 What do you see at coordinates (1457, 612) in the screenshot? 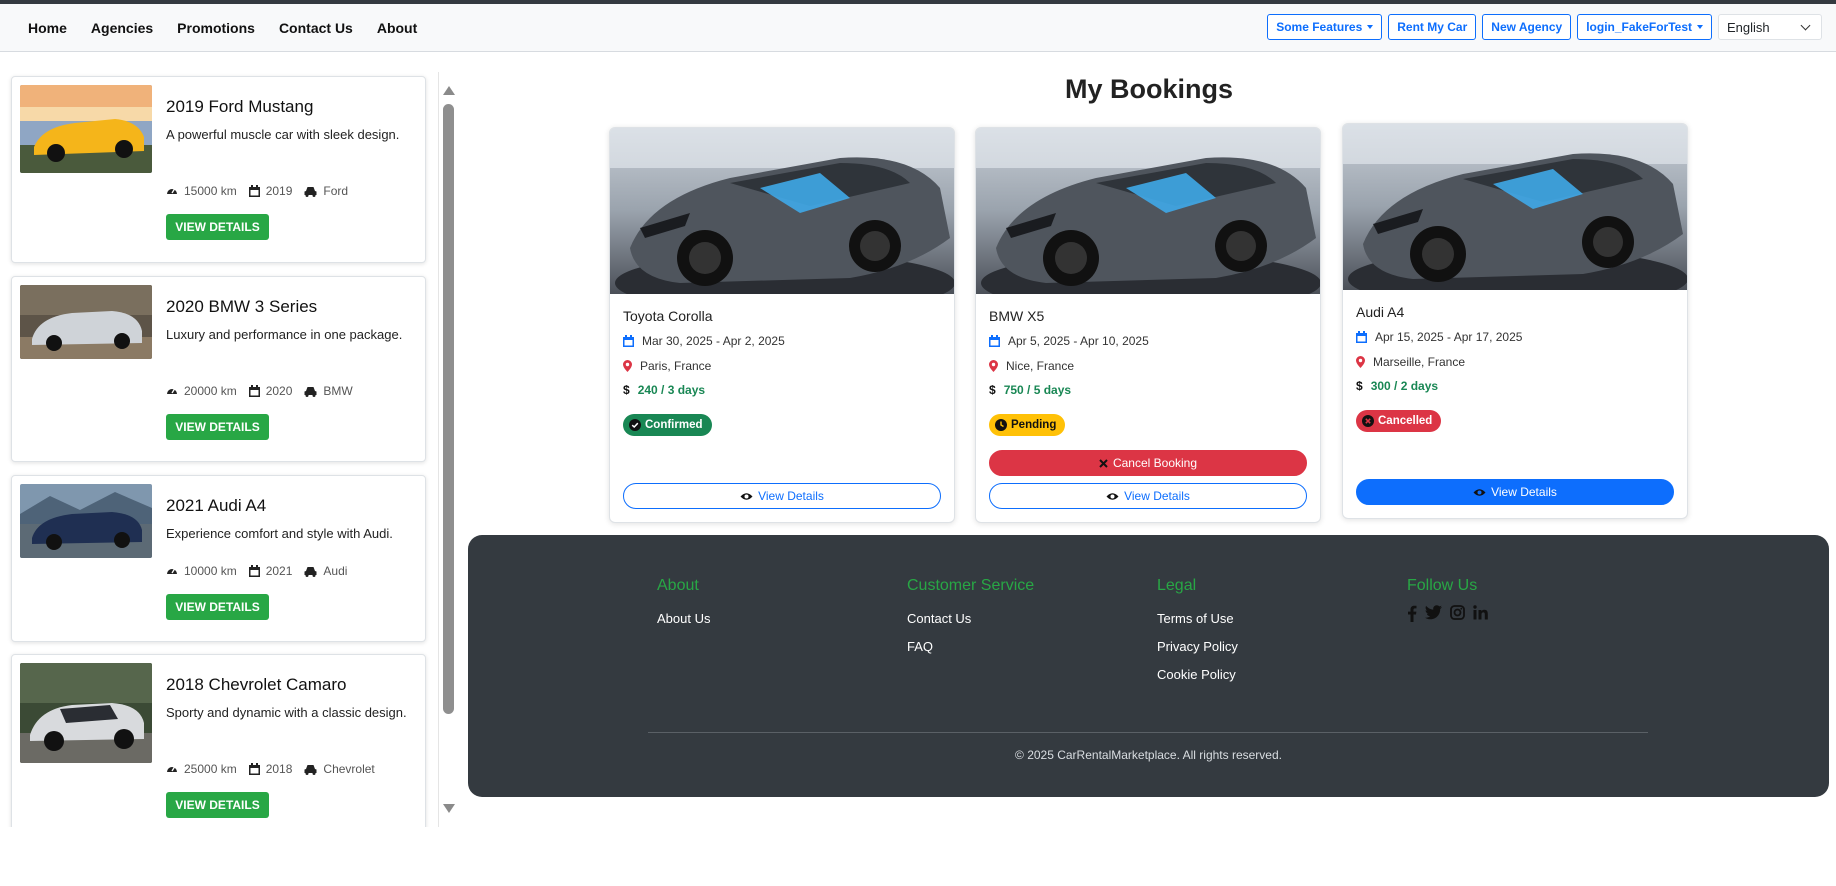
I see `instagram-icon` at bounding box center [1457, 612].